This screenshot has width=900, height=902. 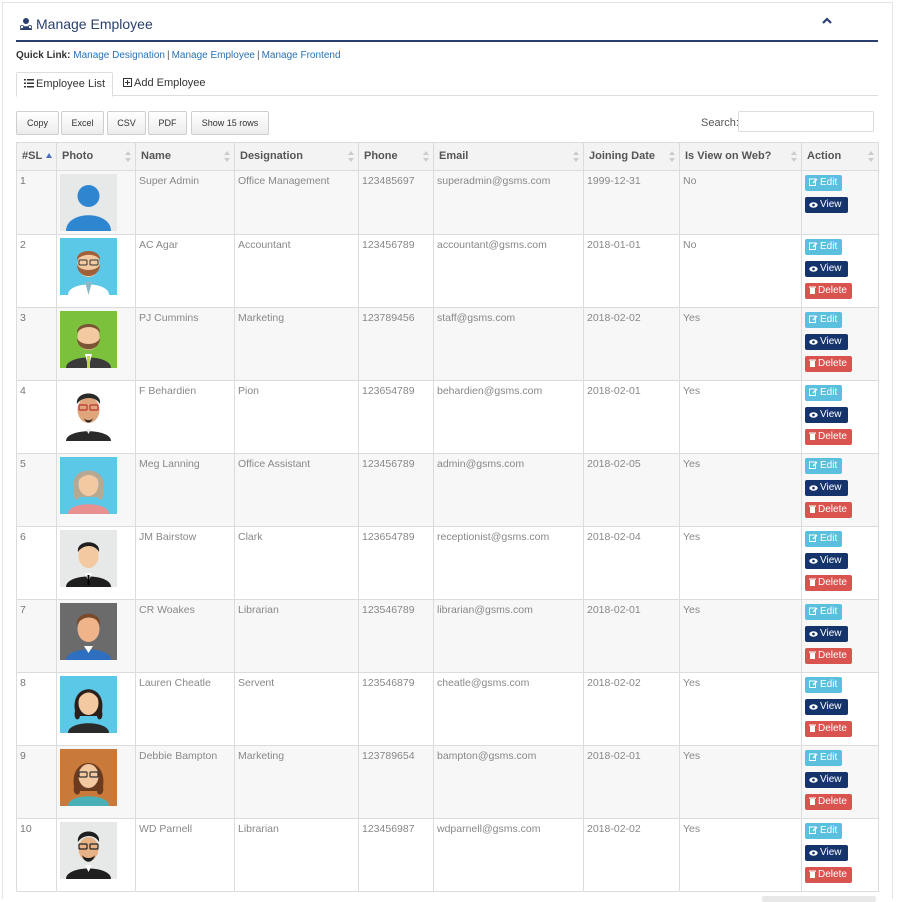 What do you see at coordinates (740, 156) in the screenshot?
I see `column-header-view-on-web: Is View on Web?` at bounding box center [740, 156].